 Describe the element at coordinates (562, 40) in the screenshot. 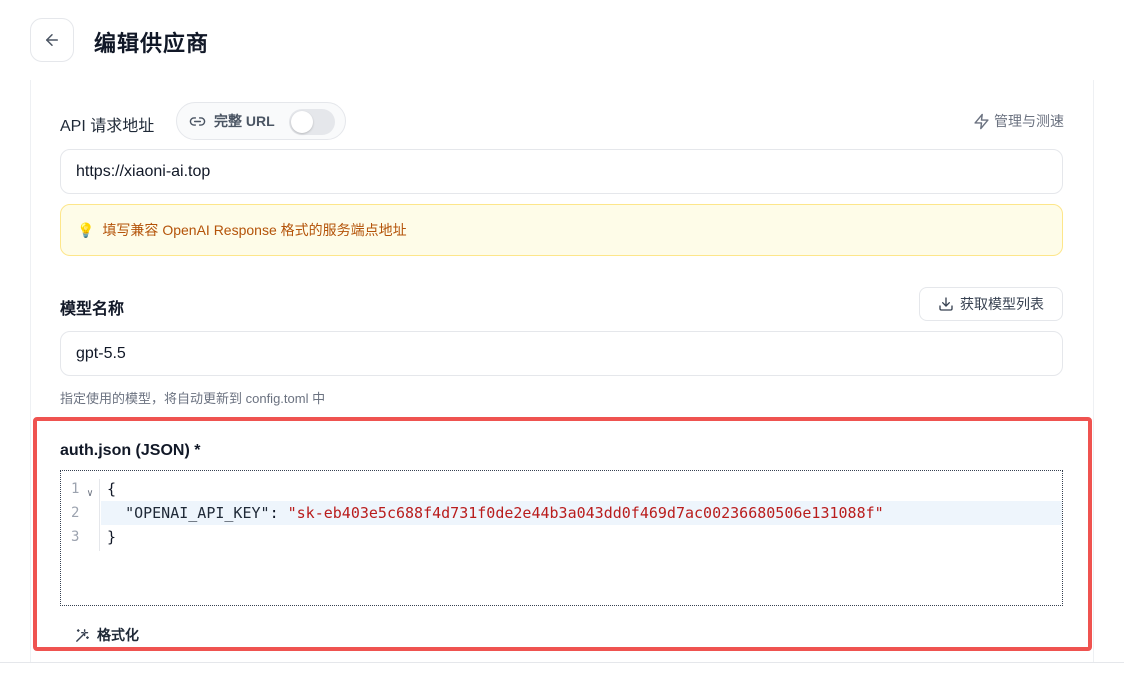

I see `header: 编辑供应商` at that location.